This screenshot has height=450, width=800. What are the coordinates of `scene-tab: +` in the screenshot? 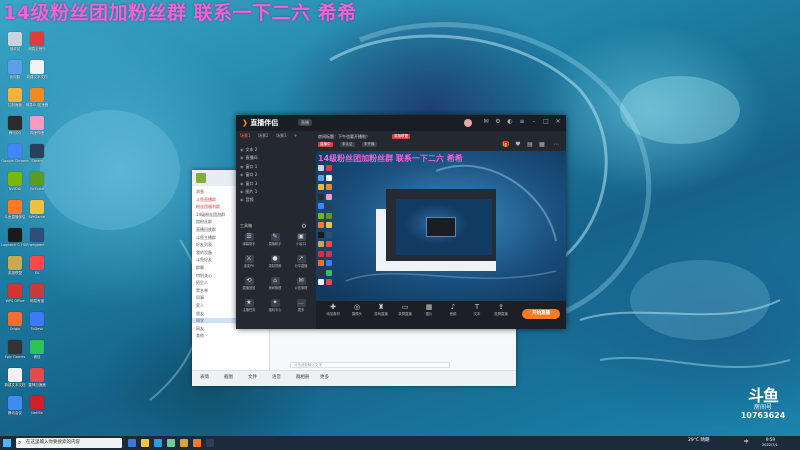 It's located at (295, 136).